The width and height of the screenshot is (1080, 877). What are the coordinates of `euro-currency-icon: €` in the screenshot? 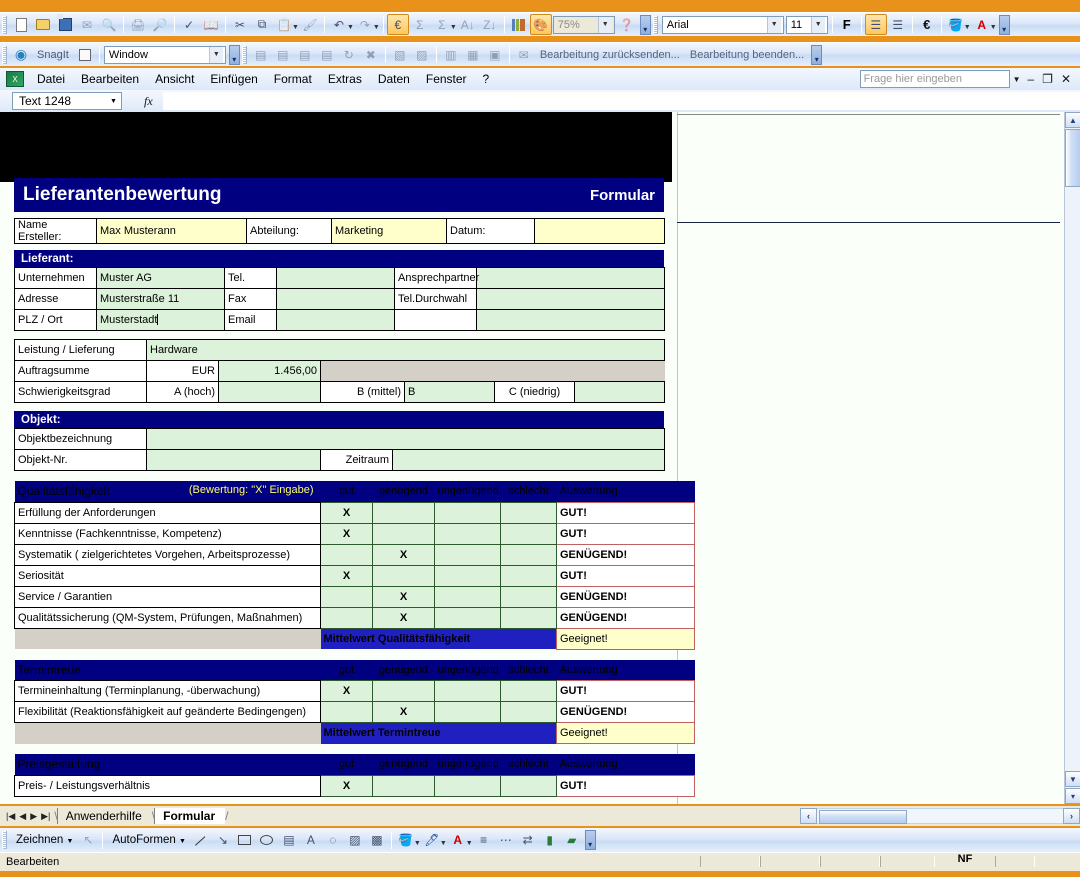 It's located at (927, 24).